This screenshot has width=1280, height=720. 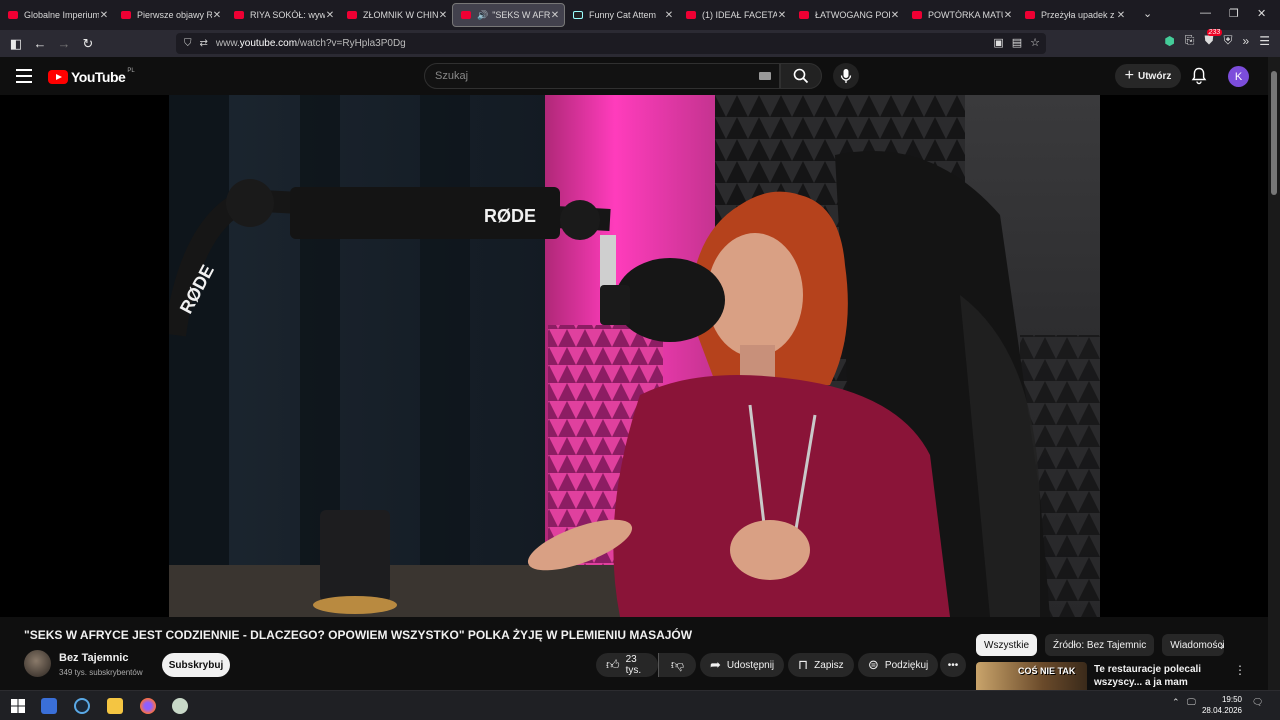 What do you see at coordinates (1073, 15) in the screenshot?
I see `browser-tab: Przeżyła upadek z 10✕` at bounding box center [1073, 15].